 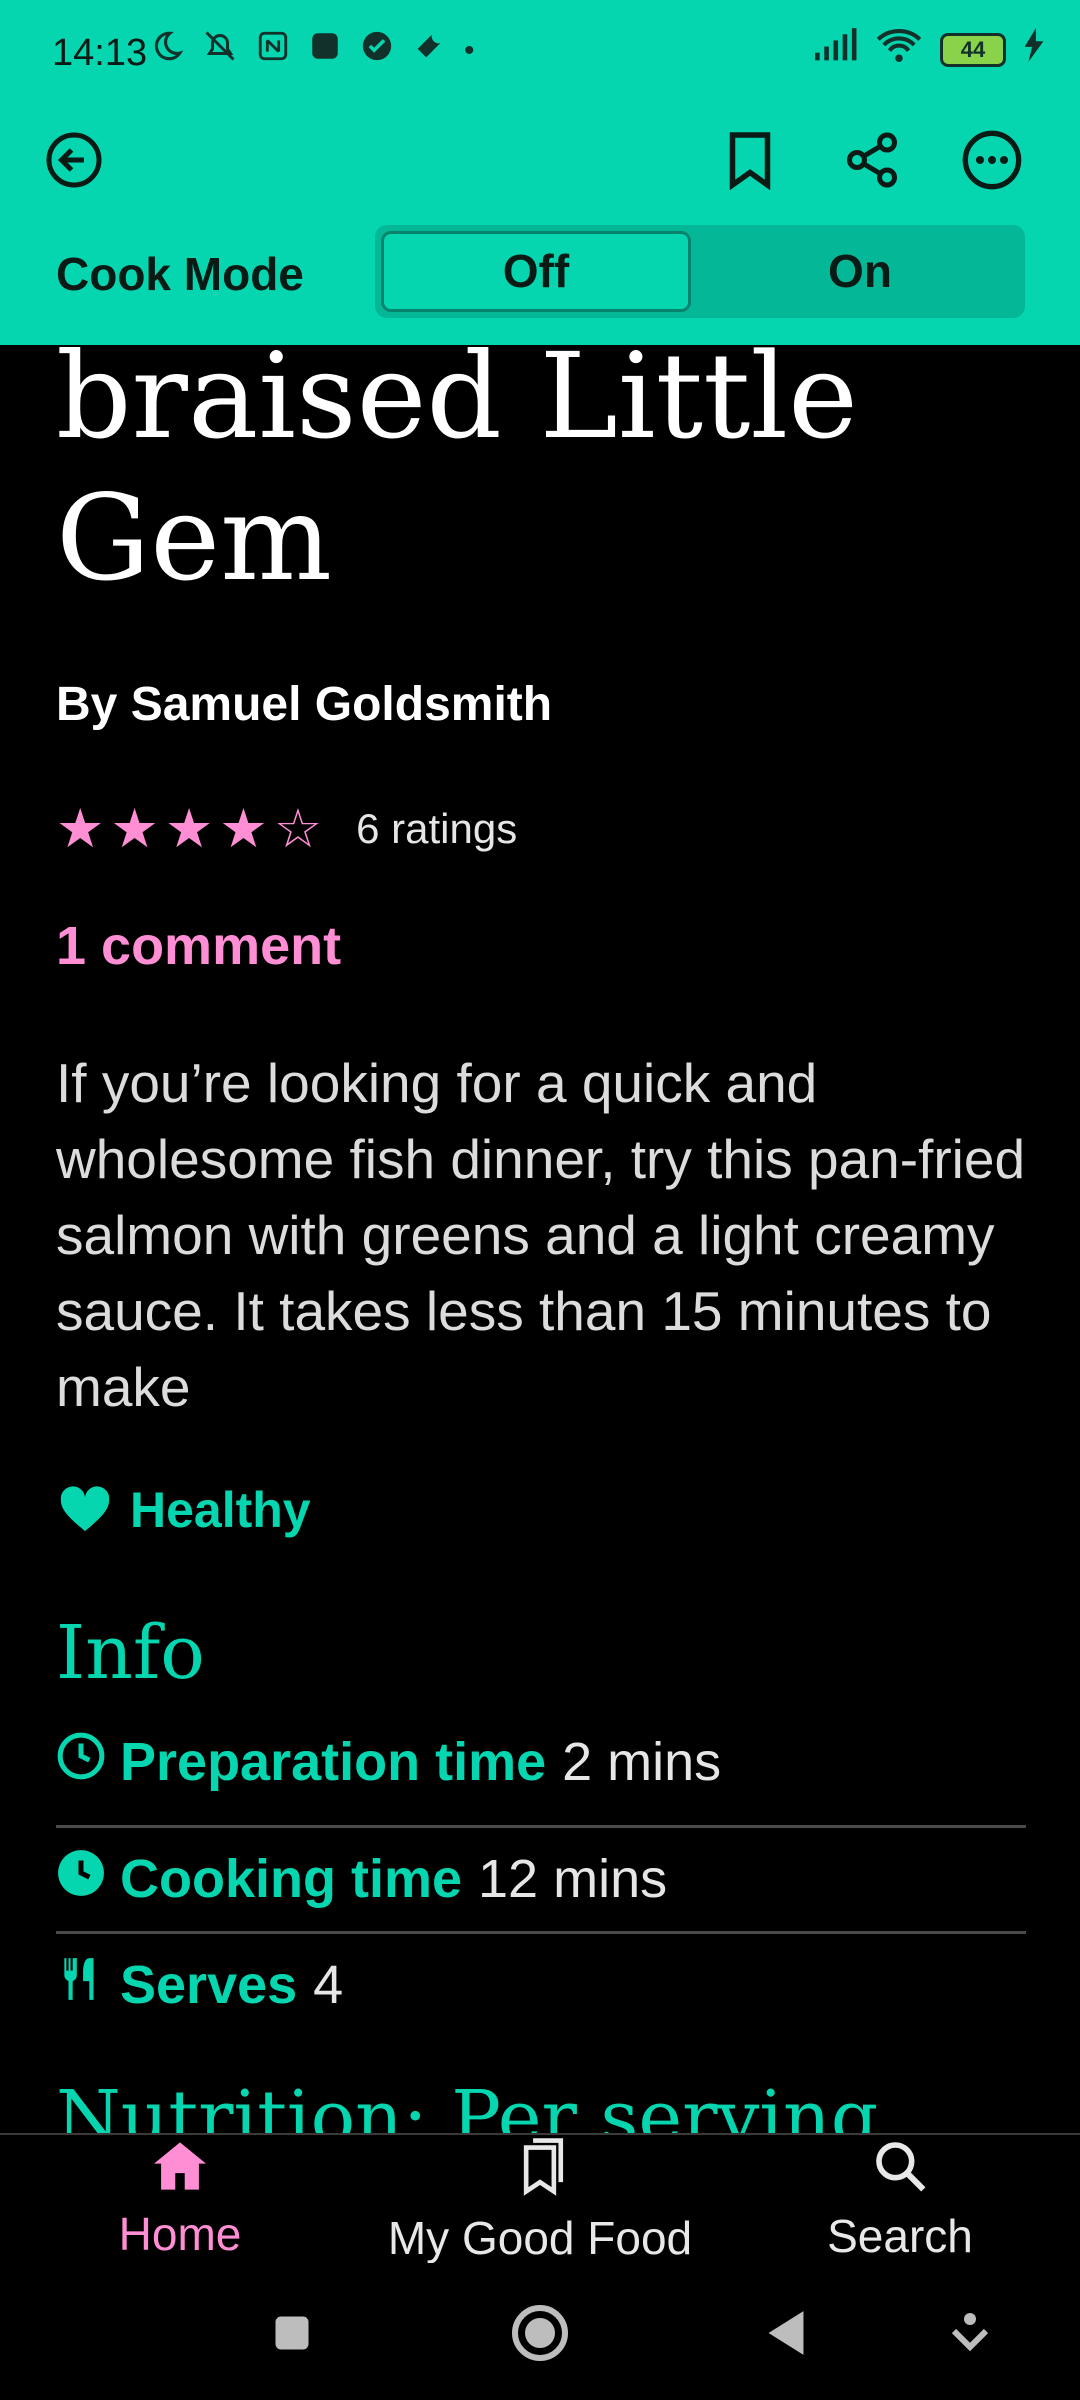 What do you see at coordinates (298, 829) in the screenshot?
I see `star-empty-icon: ☆` at bounding box center [298, 829].